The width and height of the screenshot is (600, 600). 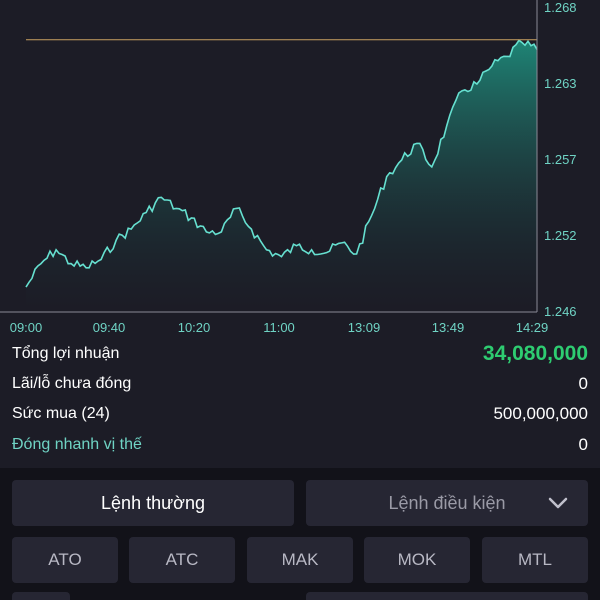 I want to click on conditional-order-label: Lệnh điều kiện, so click(x=447, y=502).